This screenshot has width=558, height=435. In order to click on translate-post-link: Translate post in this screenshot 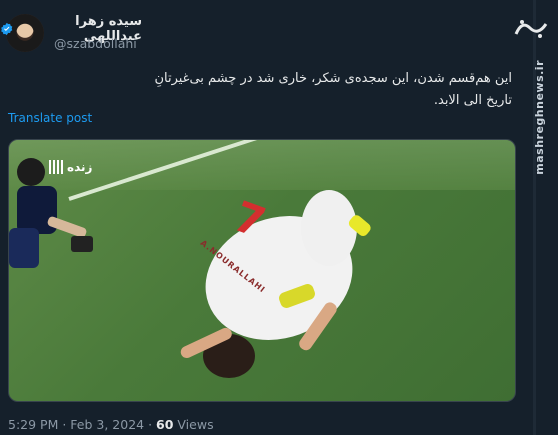, I will do `click(50, 118)`.